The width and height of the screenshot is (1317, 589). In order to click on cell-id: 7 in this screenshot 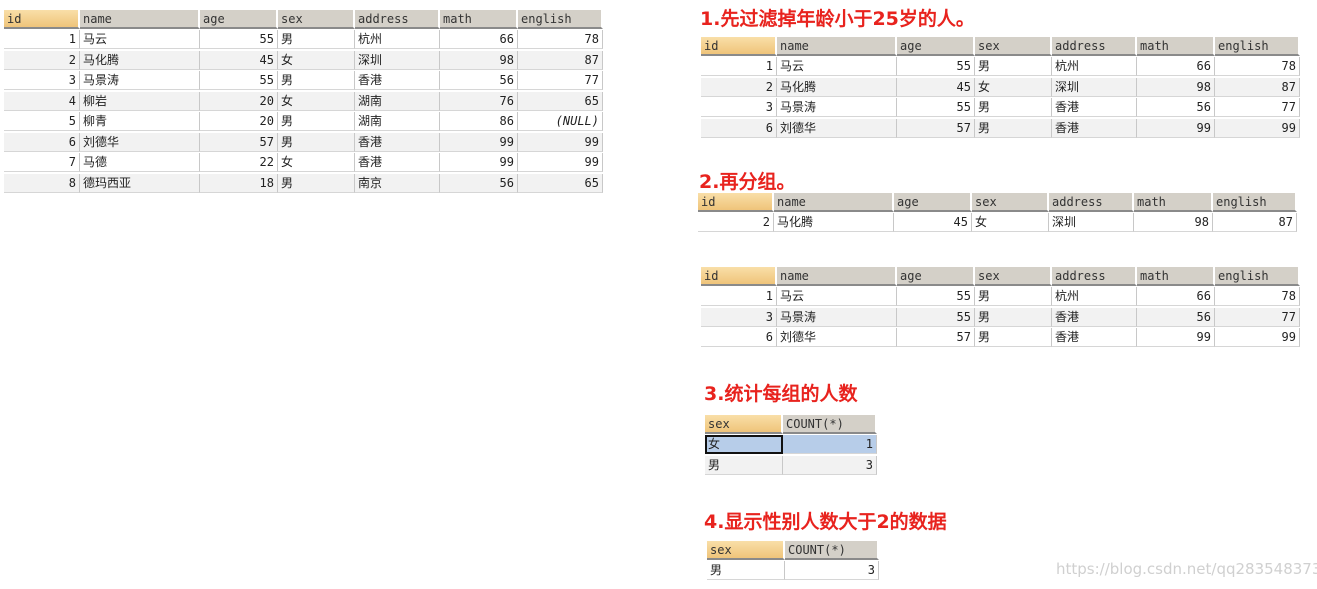, I will do `click(42, 162)`.